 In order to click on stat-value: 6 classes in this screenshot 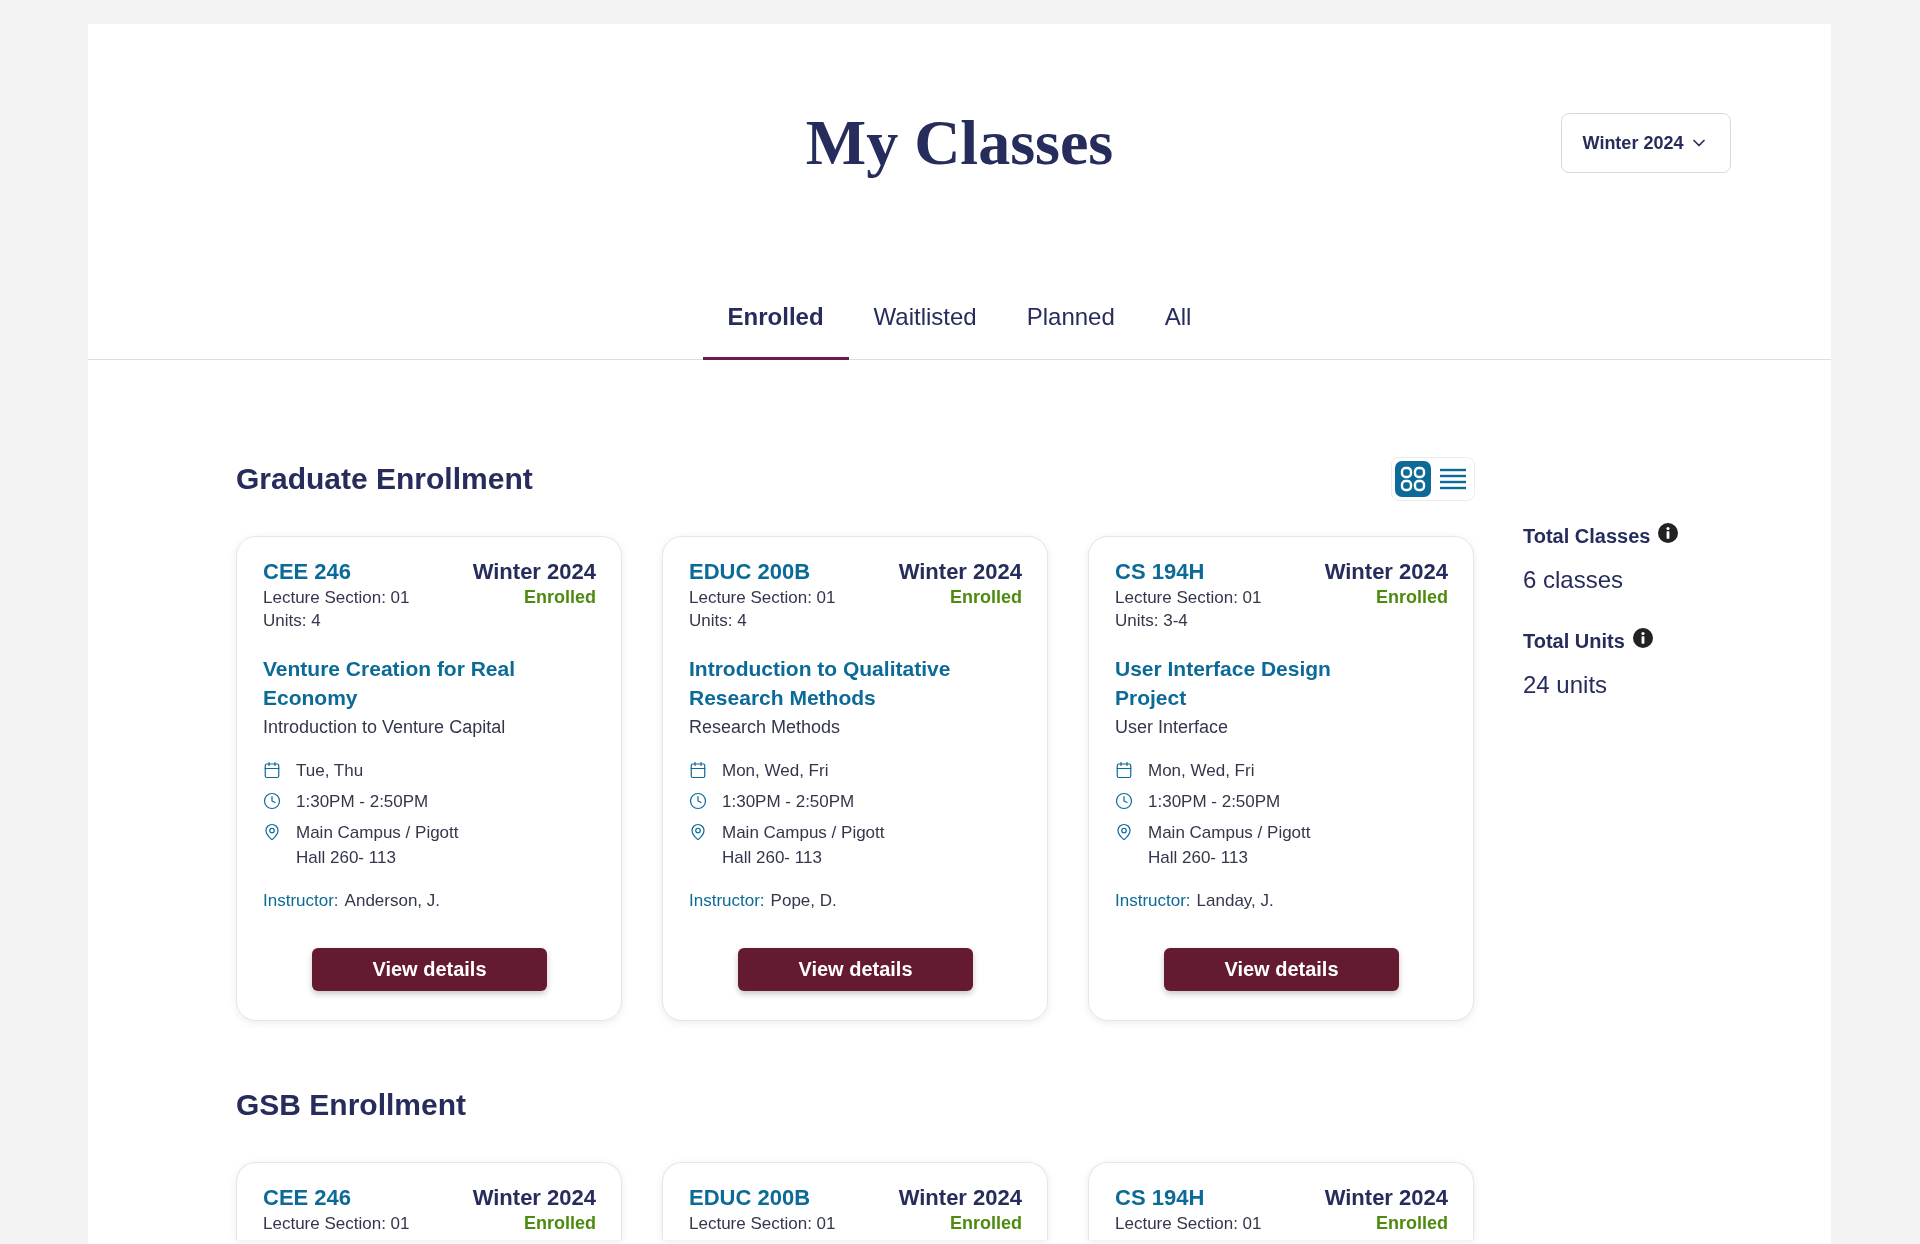, I will do `click(1574, 580)`.